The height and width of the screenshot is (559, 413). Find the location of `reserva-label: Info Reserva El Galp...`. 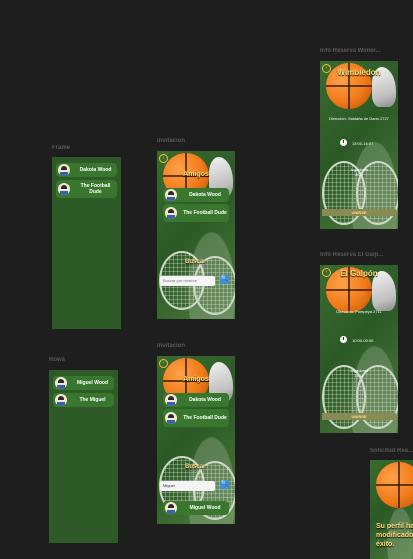

reserva-label: Info Reserva El Galp... is located at coordinates (352, 255).